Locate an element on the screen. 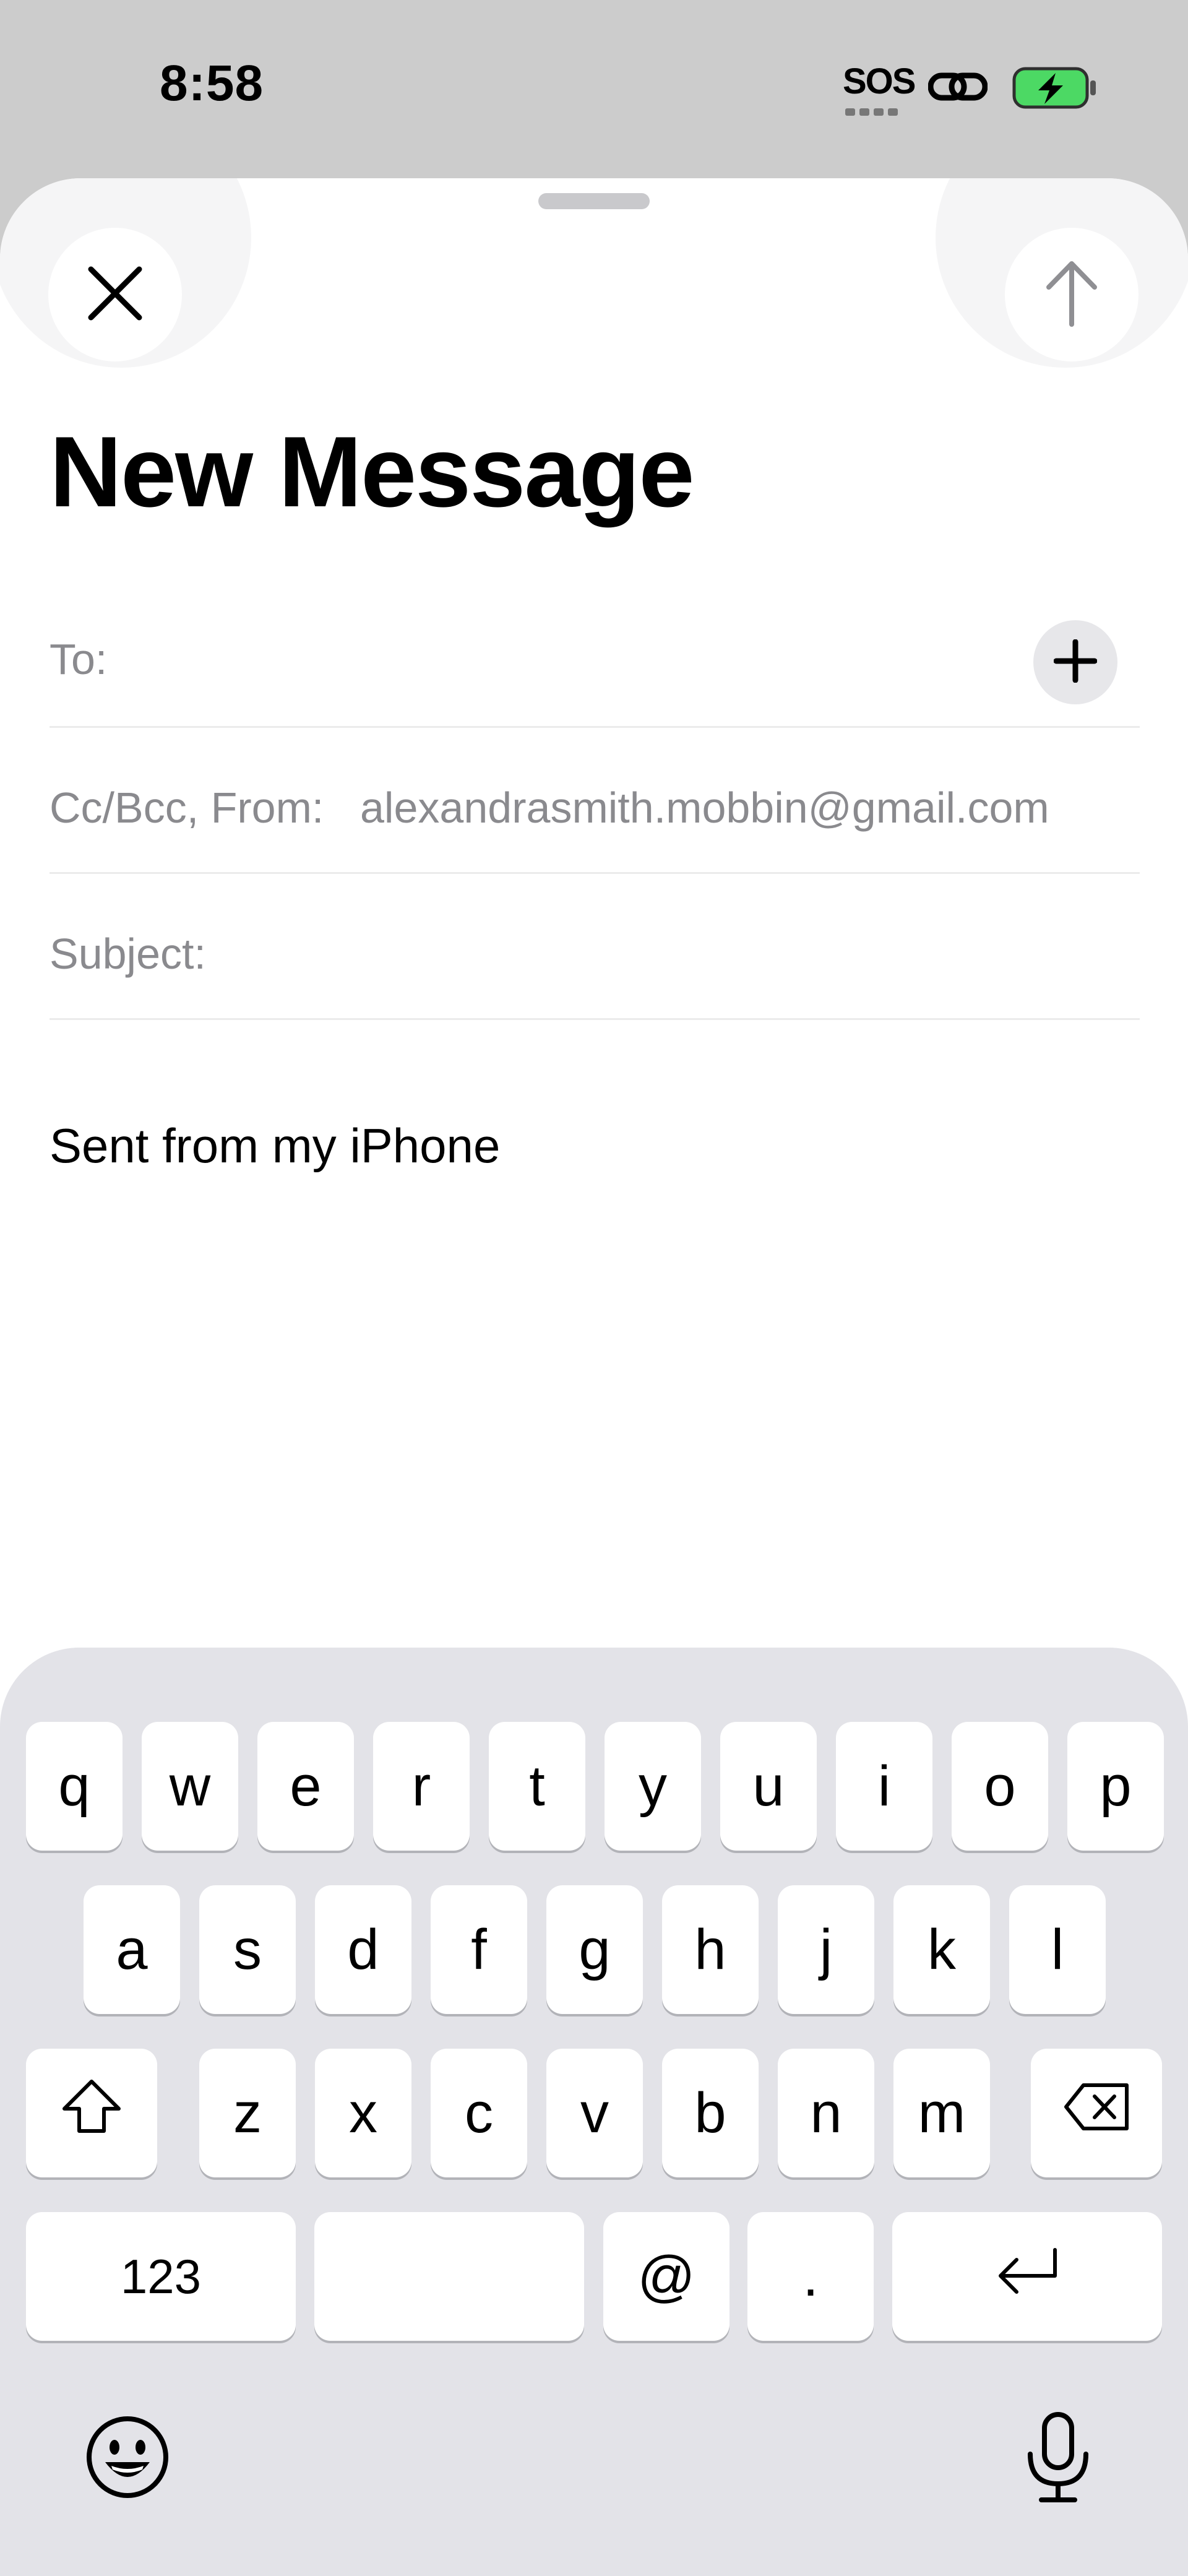  shift-key is located at coordinates (91, 2113).